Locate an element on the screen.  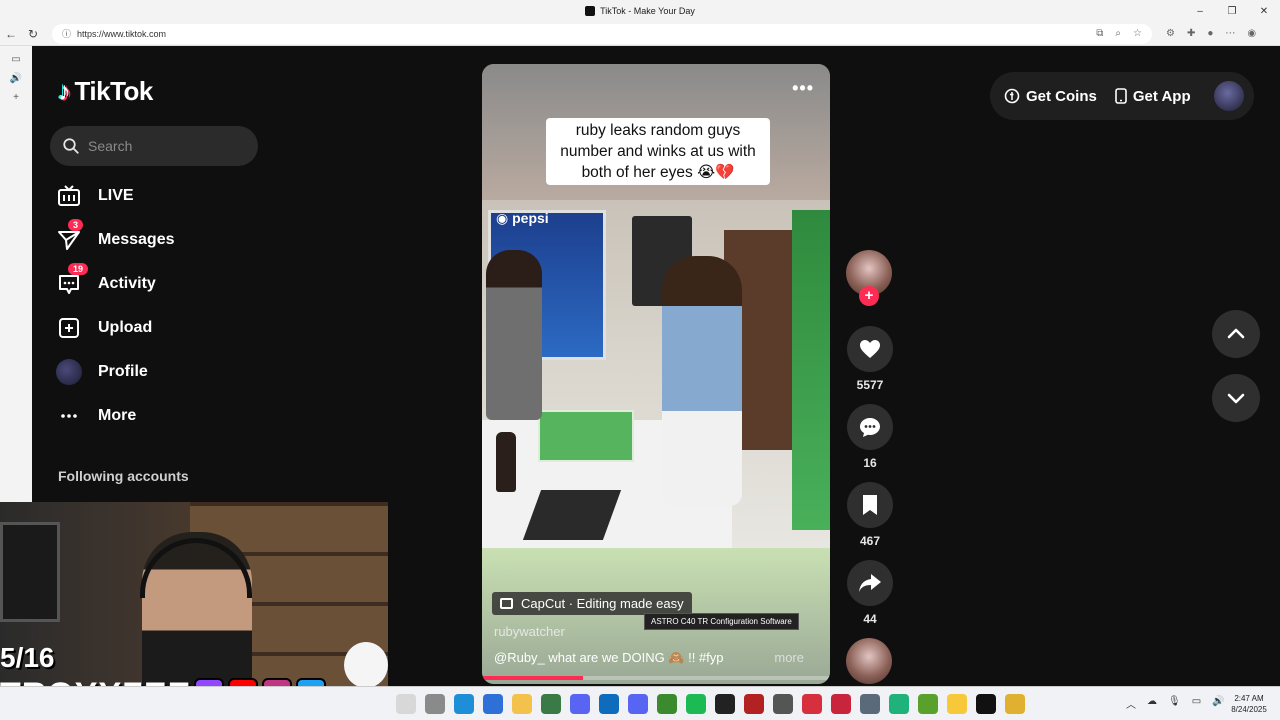
volume-icon: 🔊 is located at coordinates (1218, 703).